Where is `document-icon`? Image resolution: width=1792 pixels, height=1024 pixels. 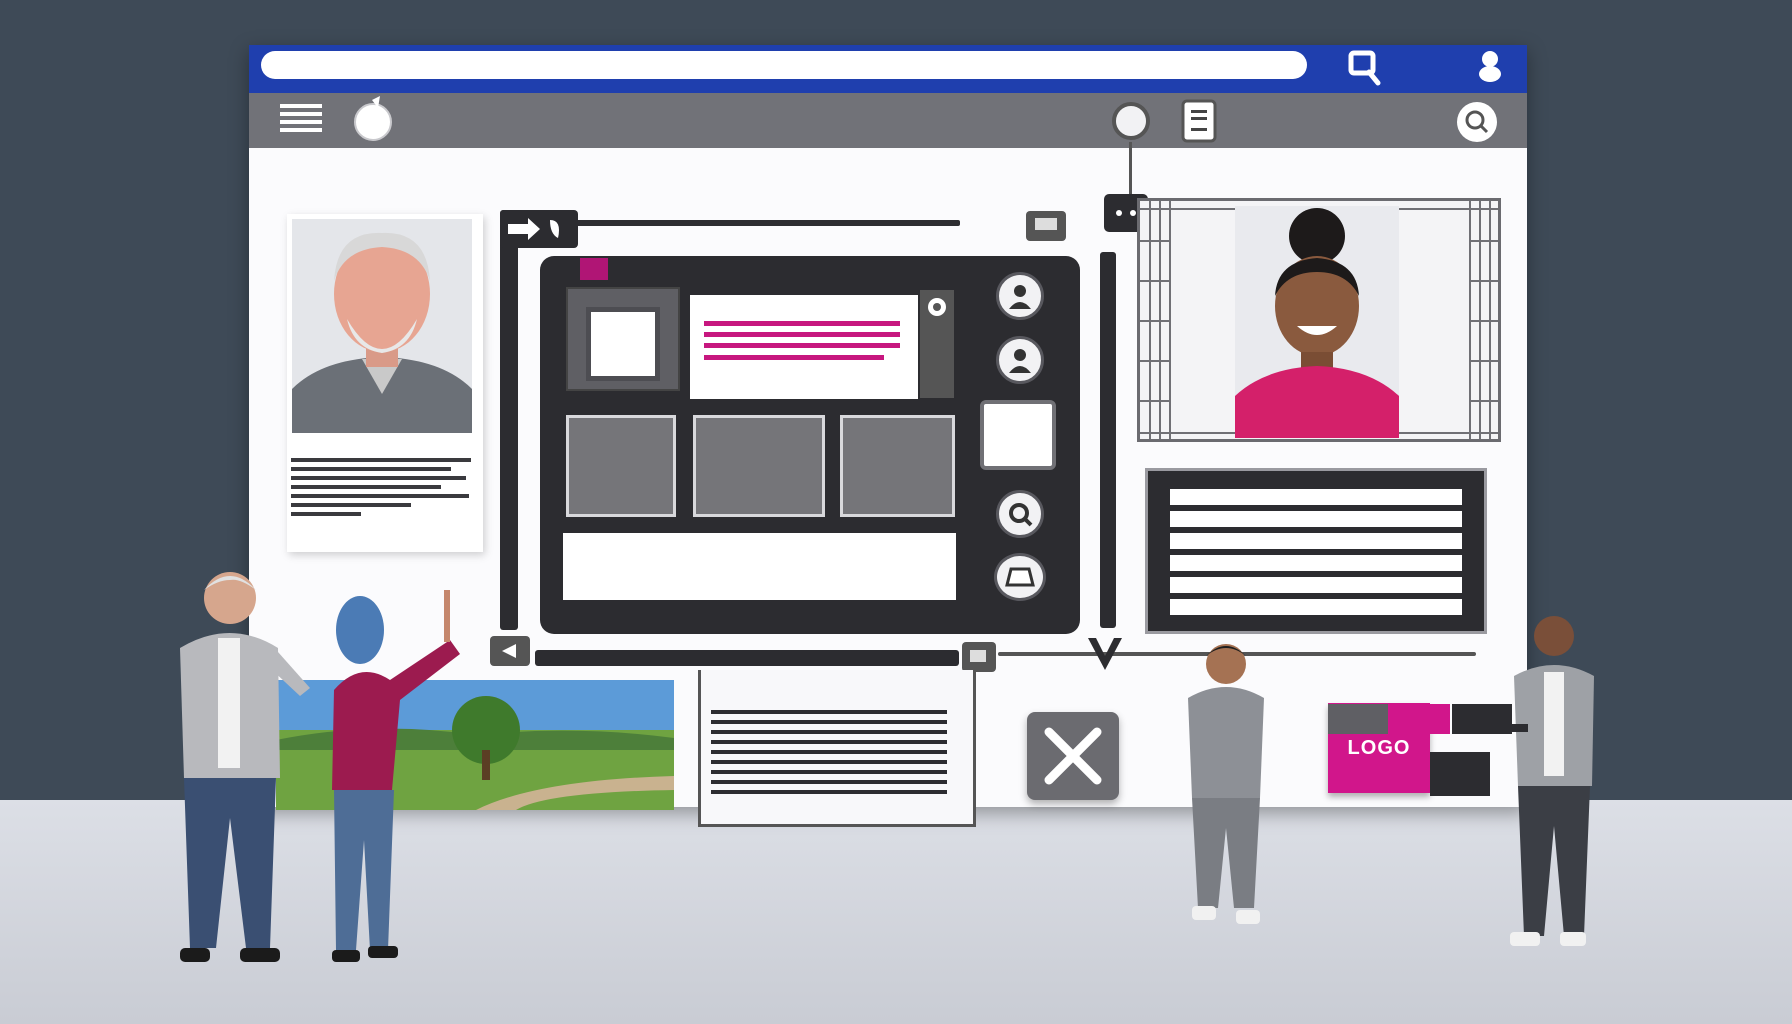
document-icon is located at coordinates (1199, 121).